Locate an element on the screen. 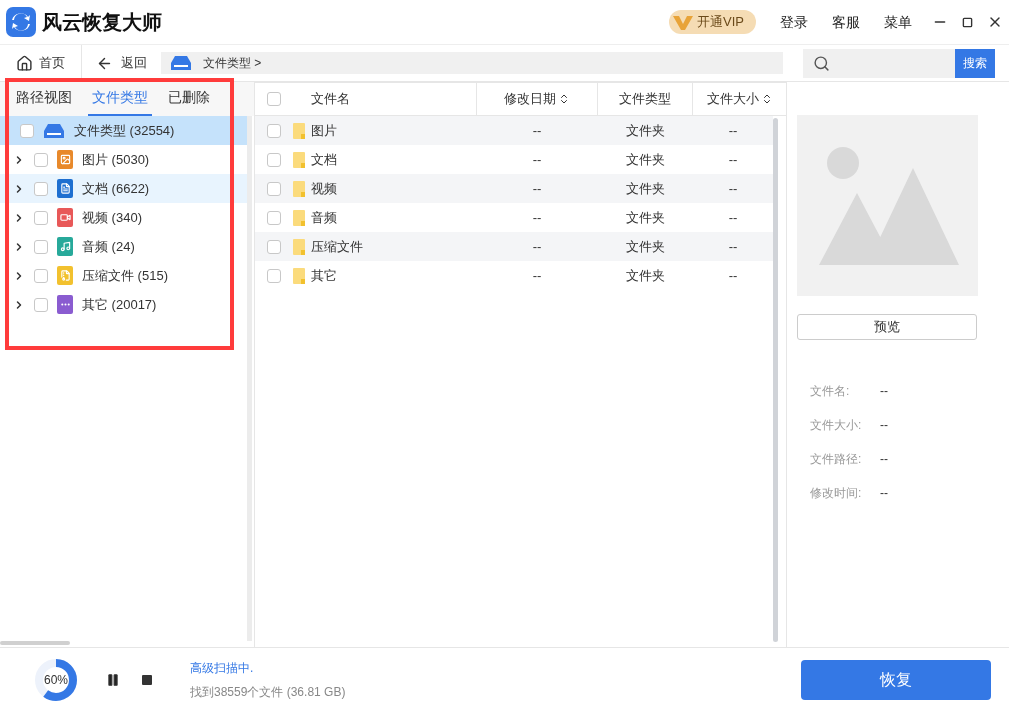 The height and width of the screenshot is (711, 1009). tree-row: 其它 (20017) is located at coordinates (123, 304).